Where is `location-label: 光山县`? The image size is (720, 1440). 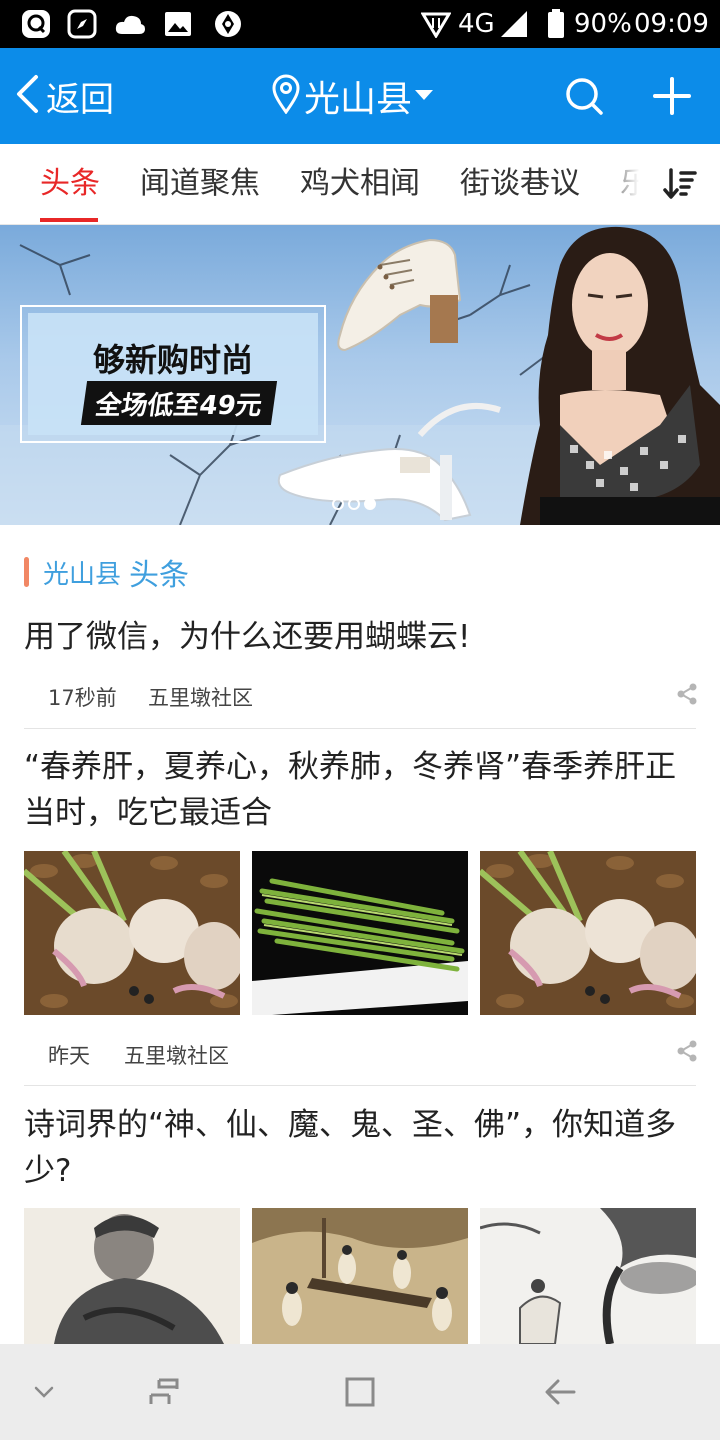 location-label: 光山县 is located at coordinates (358, 99).